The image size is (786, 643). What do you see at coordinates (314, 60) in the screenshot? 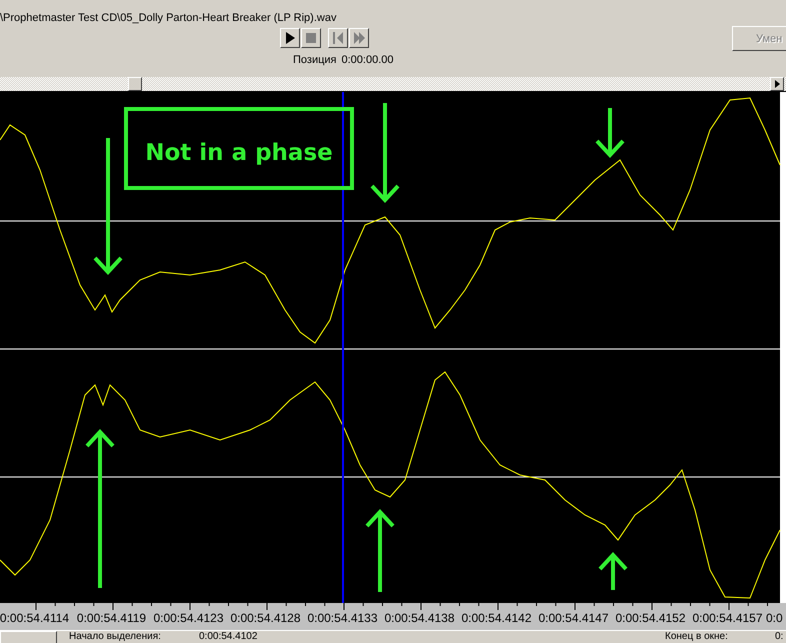
I see `position-label: Позиция` at bounding box center [314, 60].